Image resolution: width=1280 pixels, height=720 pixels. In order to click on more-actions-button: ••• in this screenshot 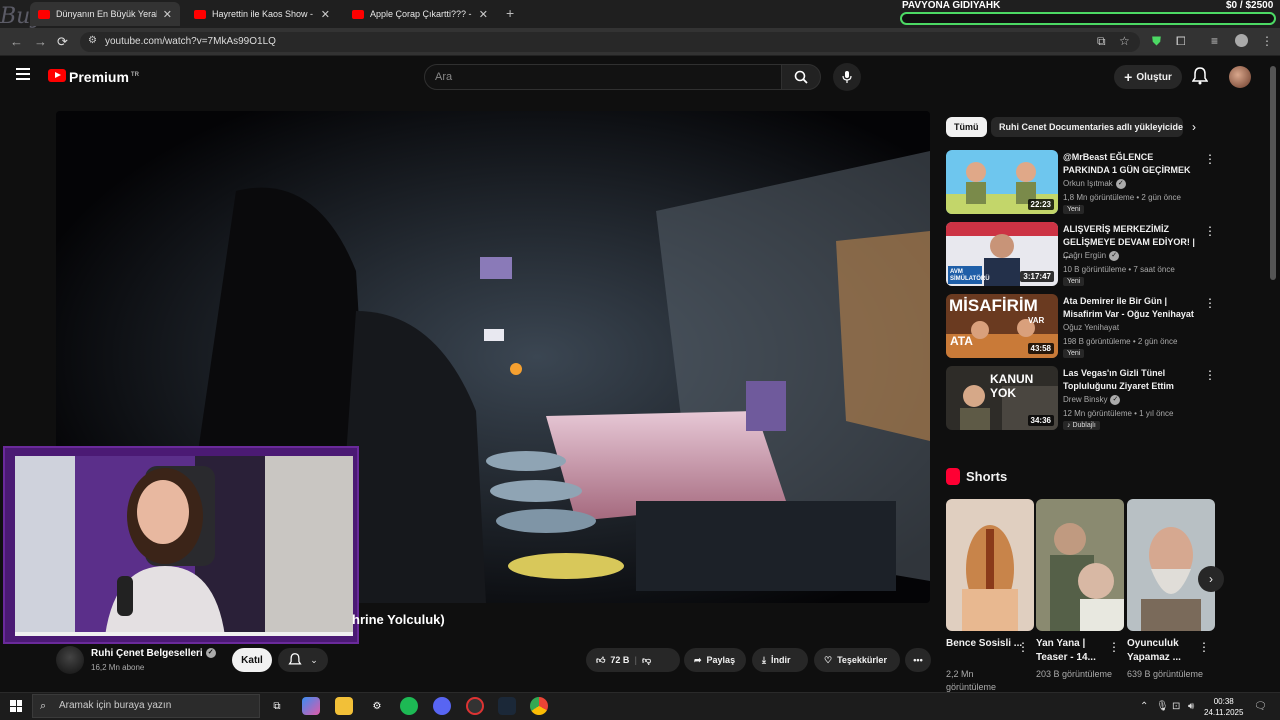, I will do `click(918, 660)`.